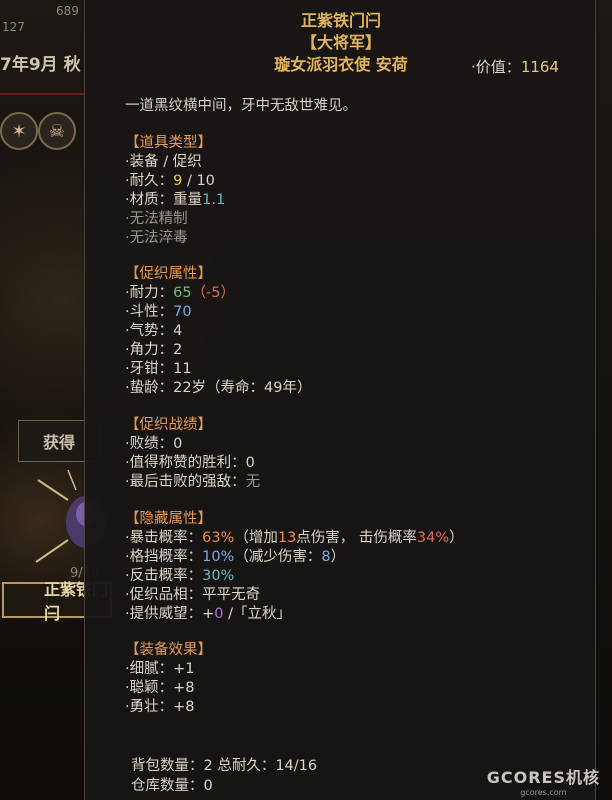  Describe the element at coordinates (338, 557) in the screenshot. I see `block-detail: ）` at that location.